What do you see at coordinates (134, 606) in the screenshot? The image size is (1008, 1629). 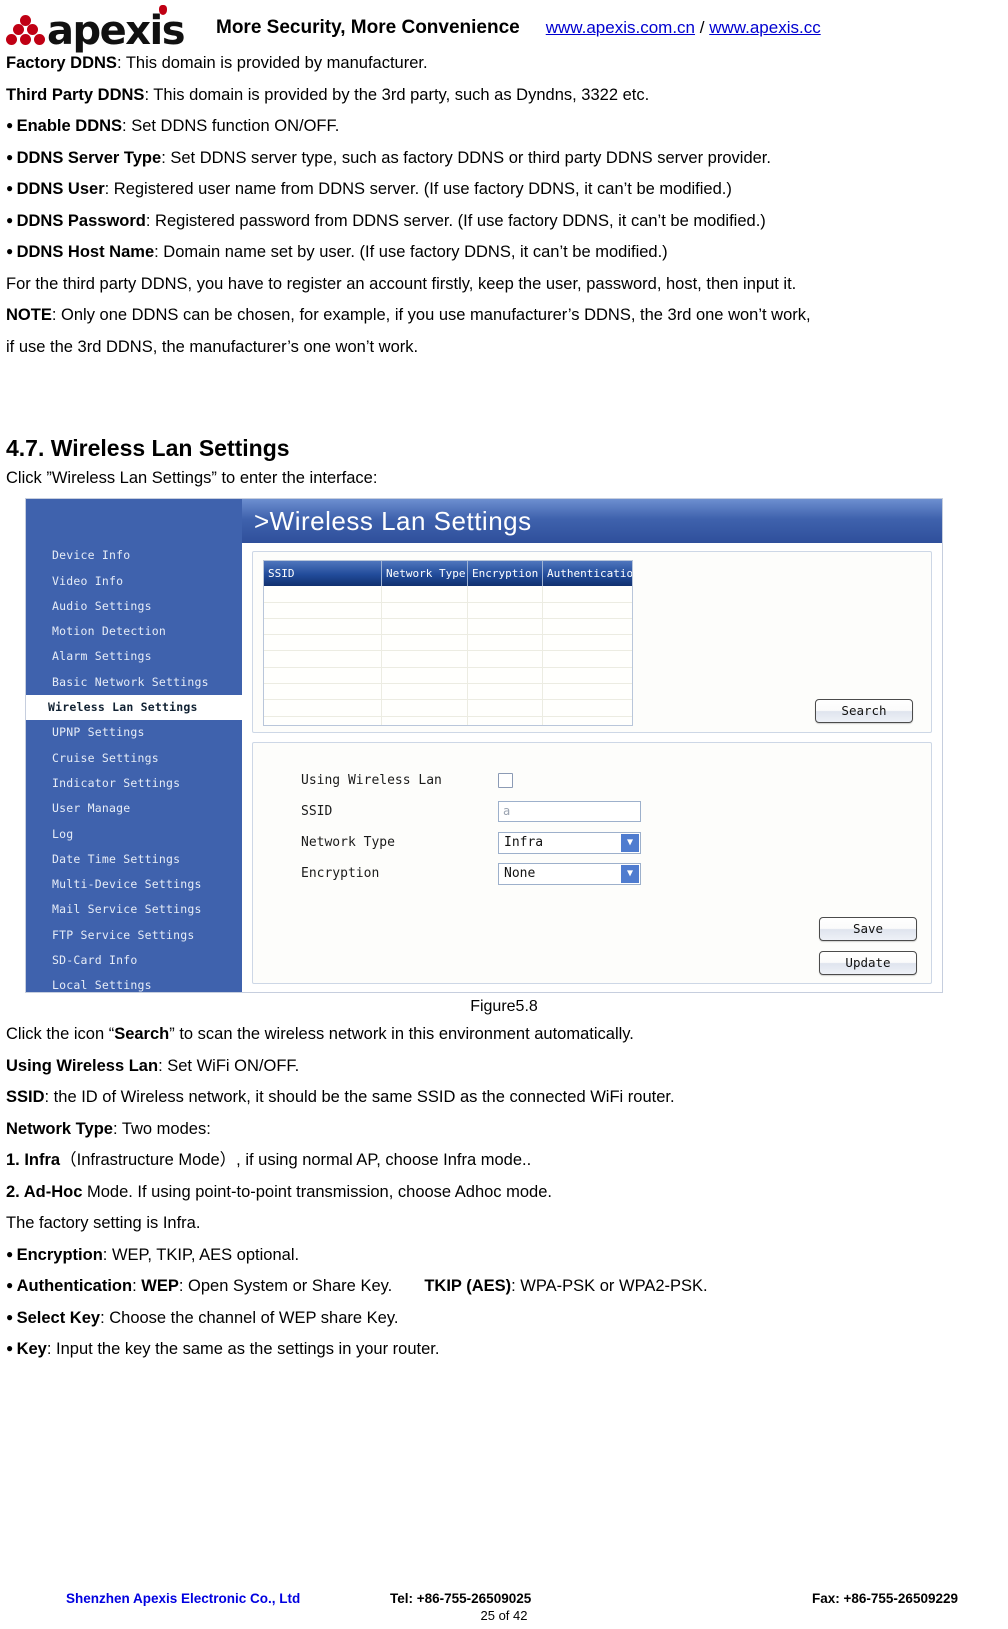 I see `sidebar-item-audio-settings: Audio Settings` at bounding box center [134, 606].